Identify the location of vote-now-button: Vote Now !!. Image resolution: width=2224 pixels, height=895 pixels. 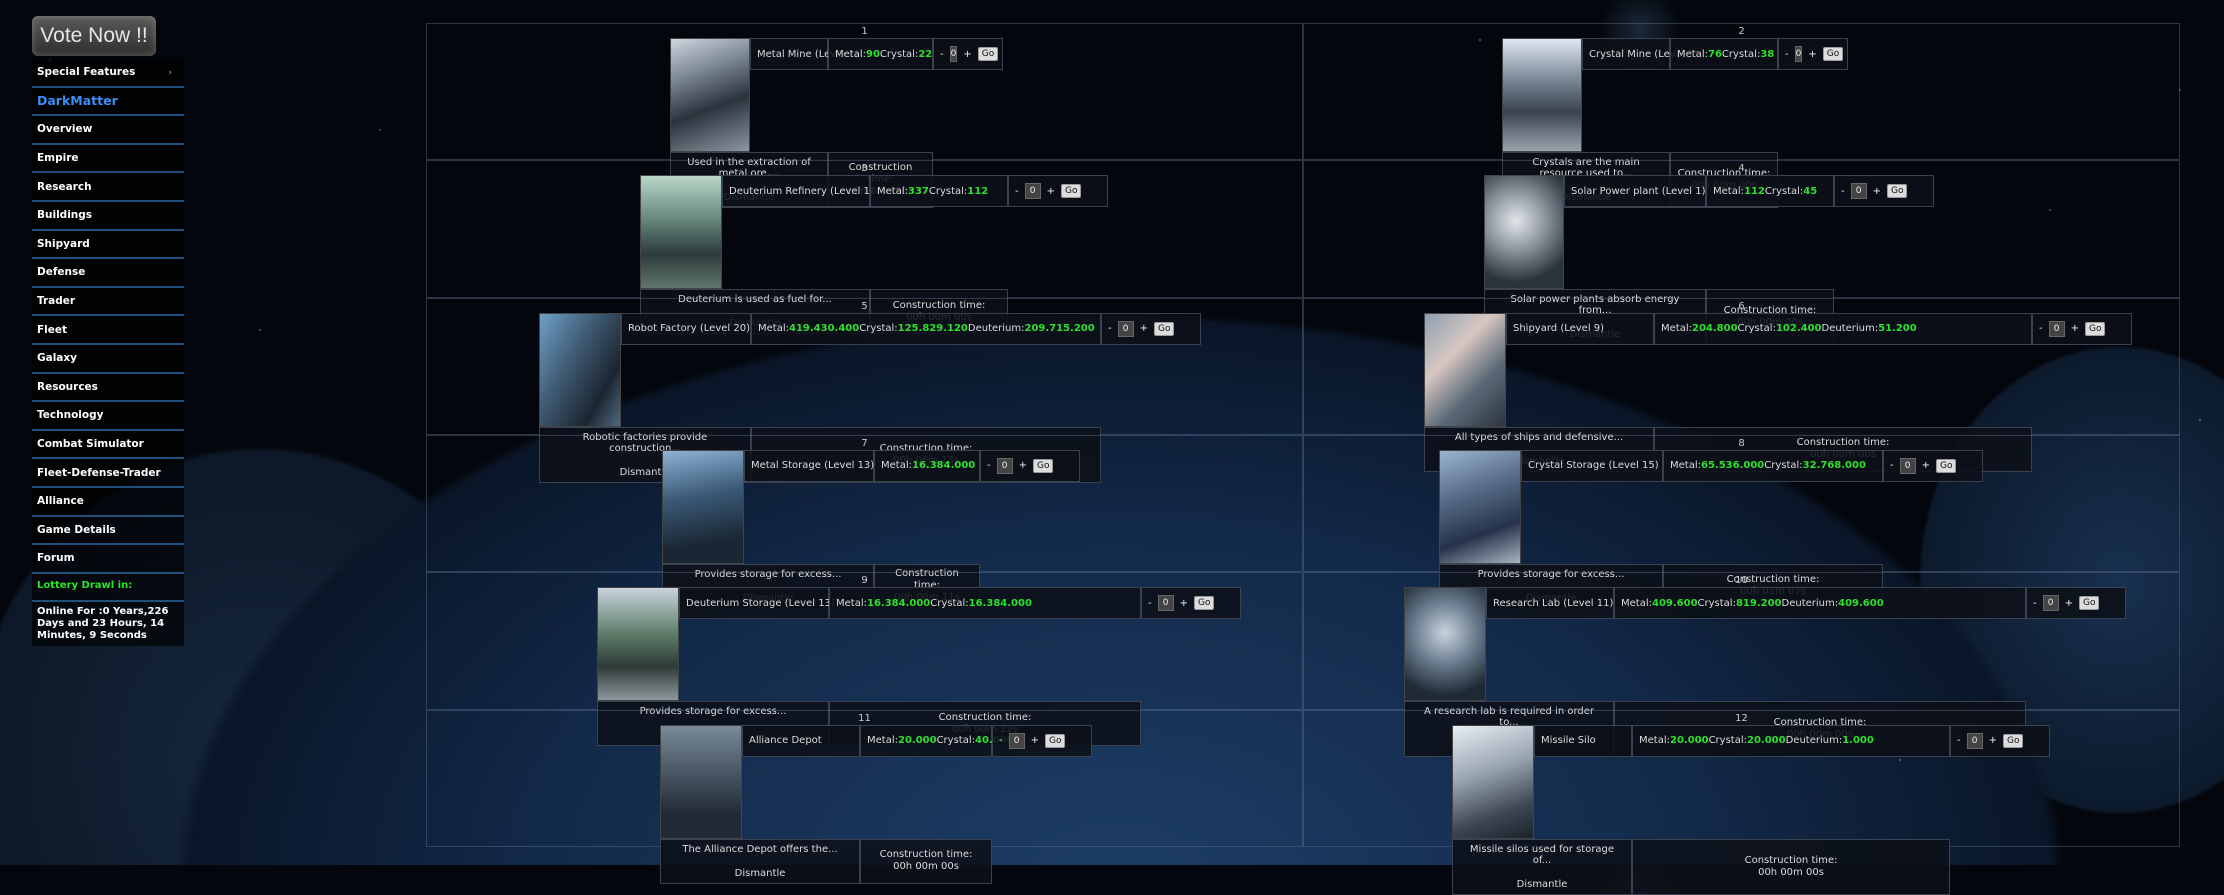
(94, 36).